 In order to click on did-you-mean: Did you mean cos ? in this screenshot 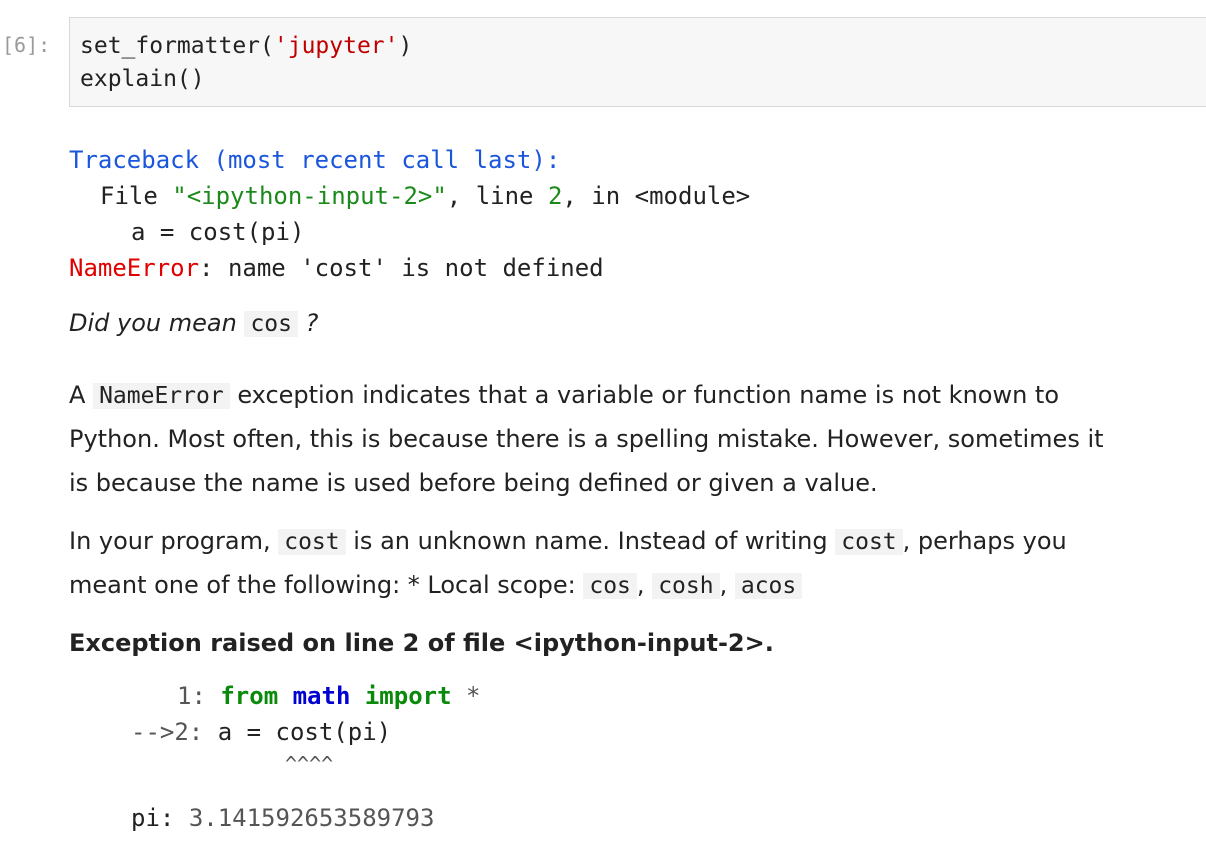, I will do `click(194, 323)`.